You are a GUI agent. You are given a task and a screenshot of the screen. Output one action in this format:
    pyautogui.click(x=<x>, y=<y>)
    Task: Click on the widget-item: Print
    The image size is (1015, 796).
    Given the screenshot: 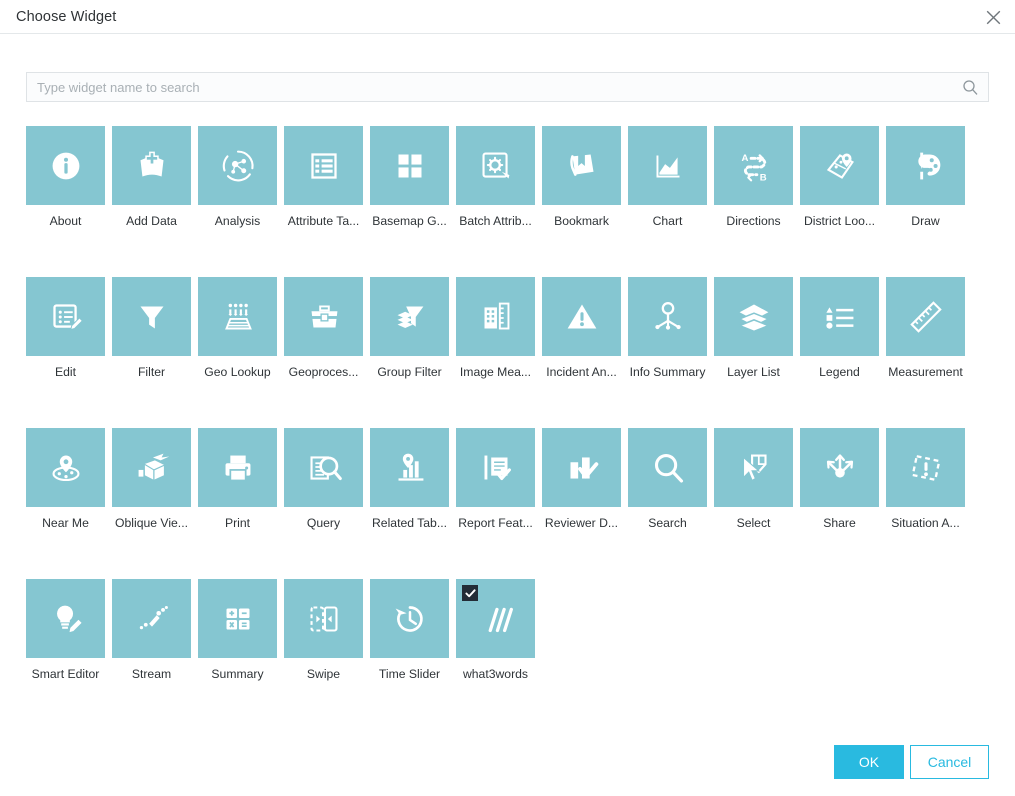 What is the action you would take?
    pyautogui.click(x=237, y=479)
    